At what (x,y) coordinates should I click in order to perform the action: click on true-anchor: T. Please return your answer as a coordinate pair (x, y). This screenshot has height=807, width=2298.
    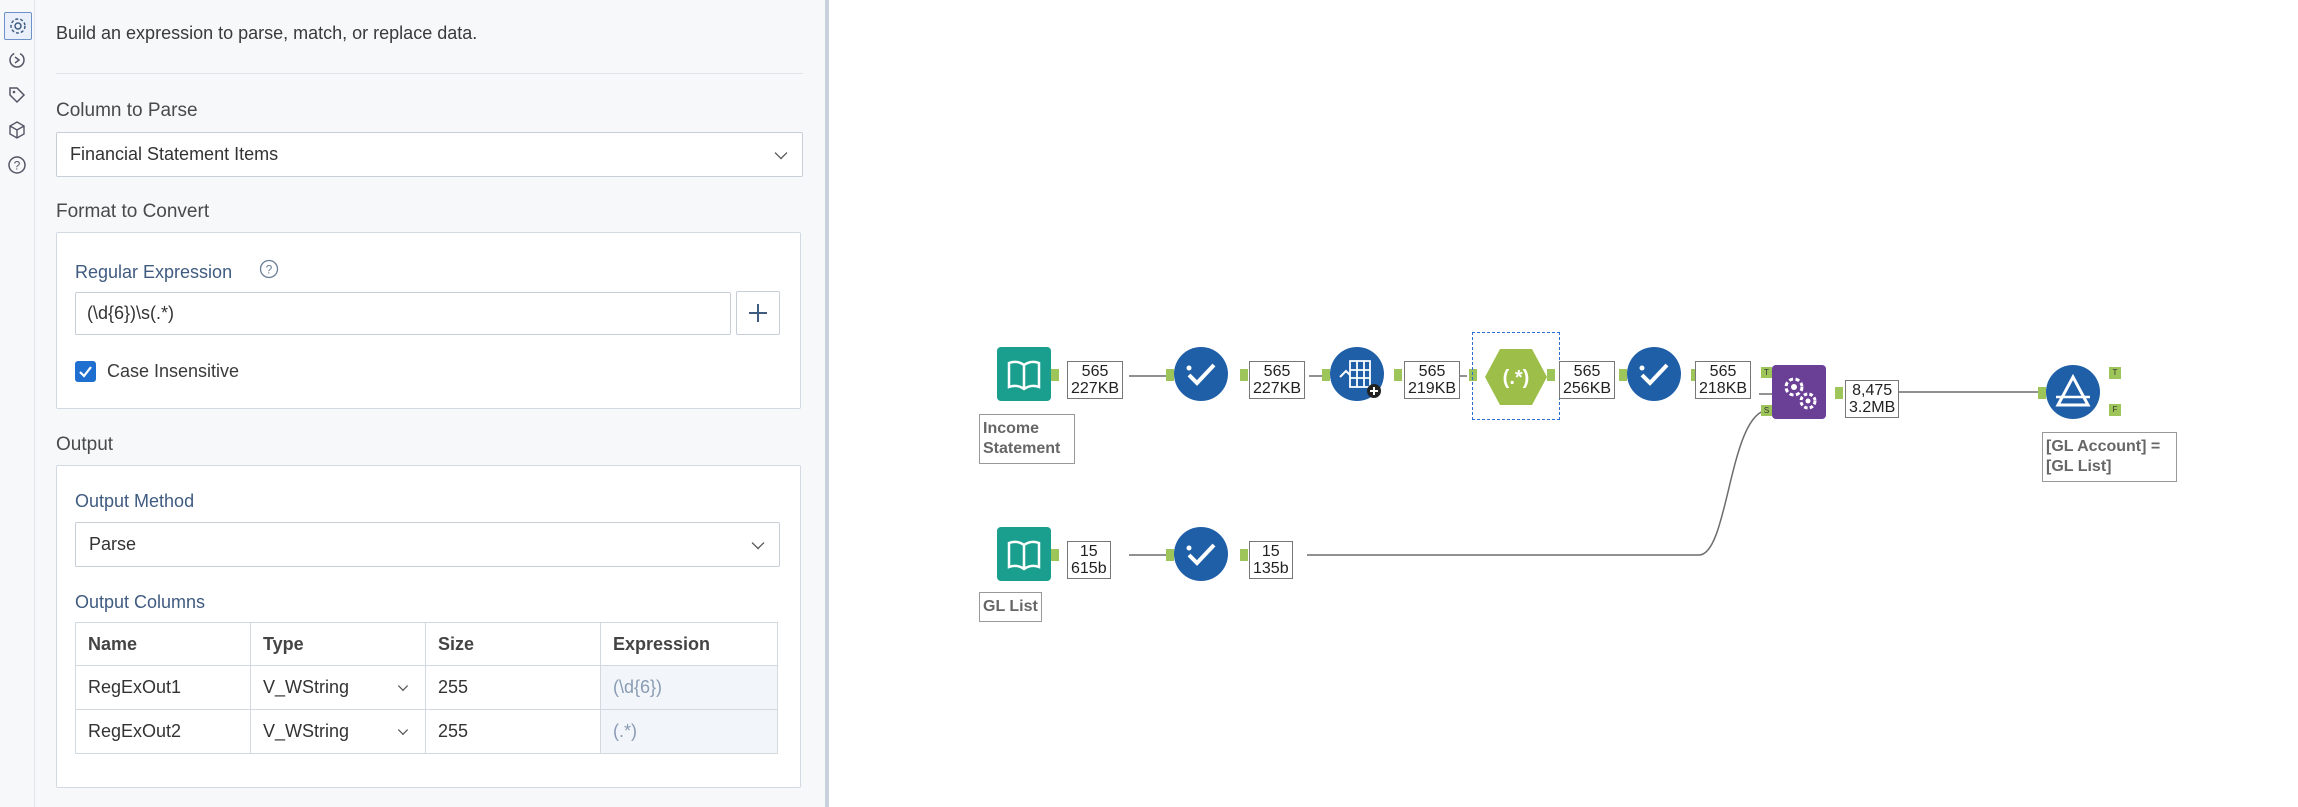
    Looking at the image, I should click on (1766, 372).